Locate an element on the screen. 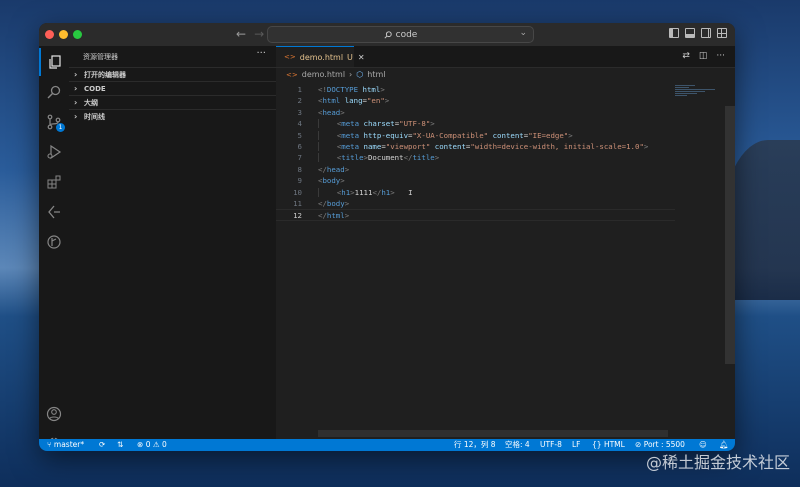  explorer-icon is located at coordinates (54, 62).